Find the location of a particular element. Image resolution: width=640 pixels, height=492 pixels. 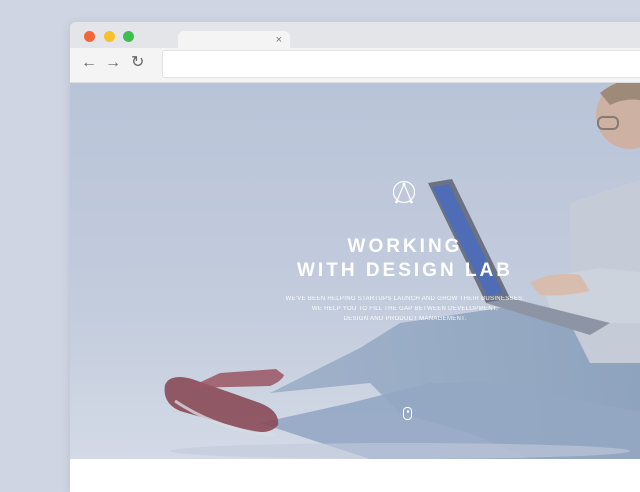

page-content-section is located at coordinates (355, 475).